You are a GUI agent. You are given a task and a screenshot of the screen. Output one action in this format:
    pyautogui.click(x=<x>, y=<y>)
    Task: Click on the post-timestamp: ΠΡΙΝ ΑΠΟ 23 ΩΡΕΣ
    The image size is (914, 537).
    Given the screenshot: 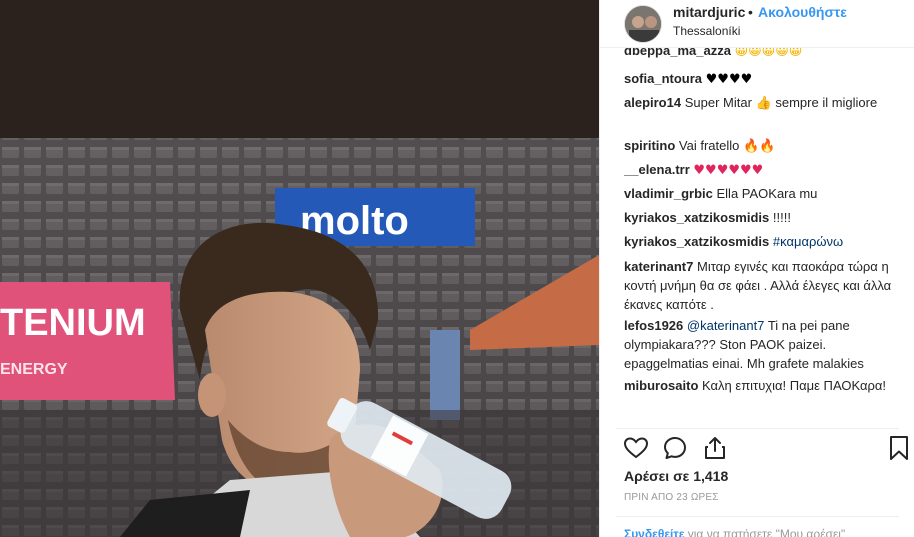 What is the action you would take?
    pyautogui.click(x=671, y=497)
    